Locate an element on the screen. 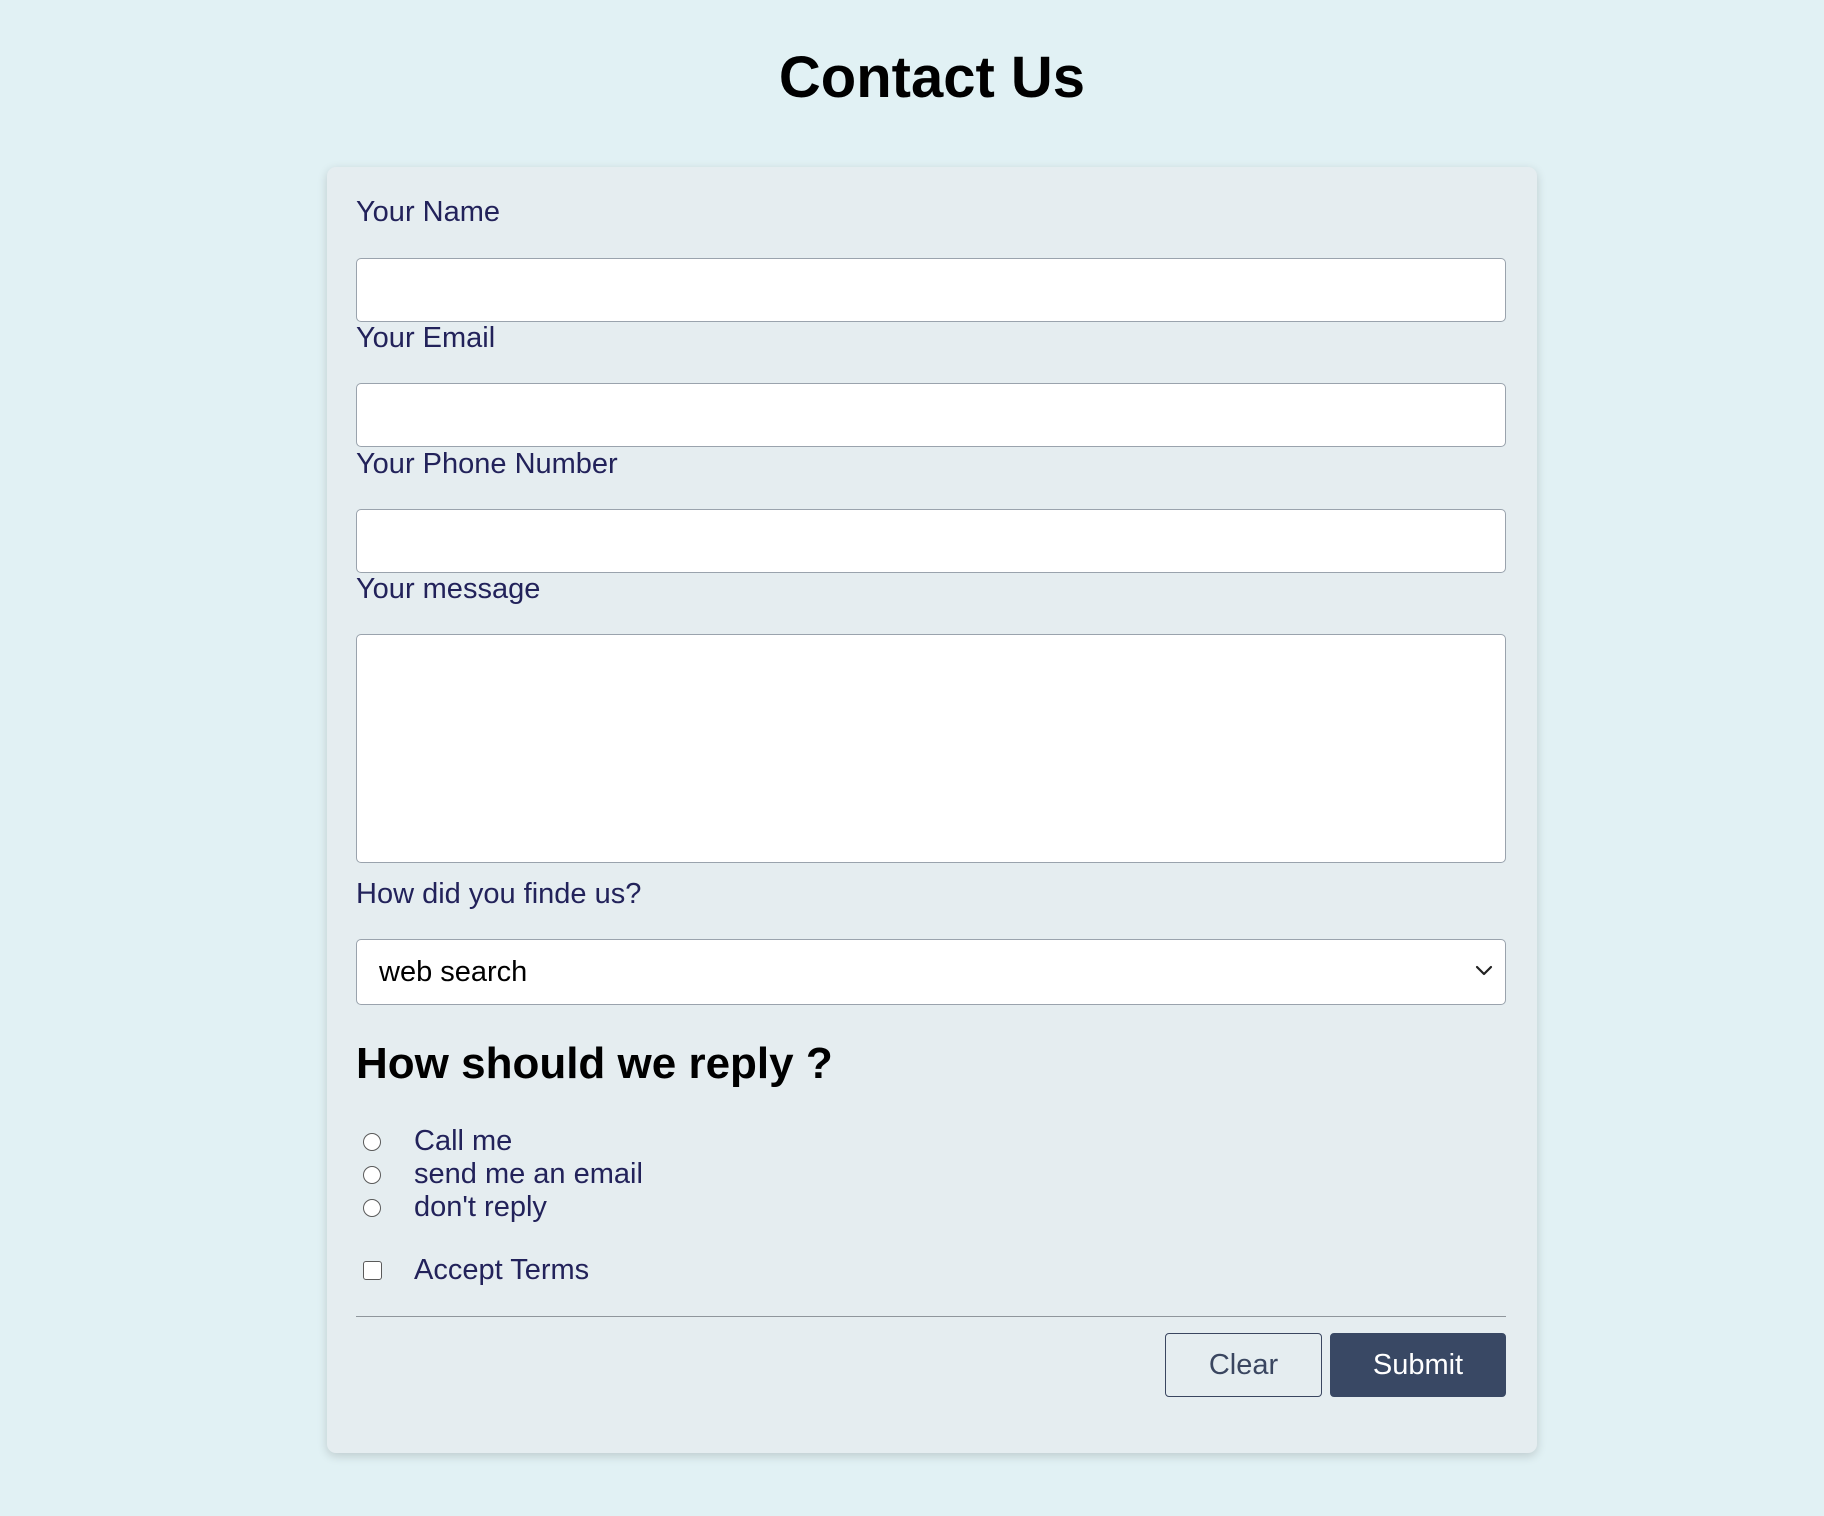  reply-option-none: don't reply is located at coordinates (455, 1207).